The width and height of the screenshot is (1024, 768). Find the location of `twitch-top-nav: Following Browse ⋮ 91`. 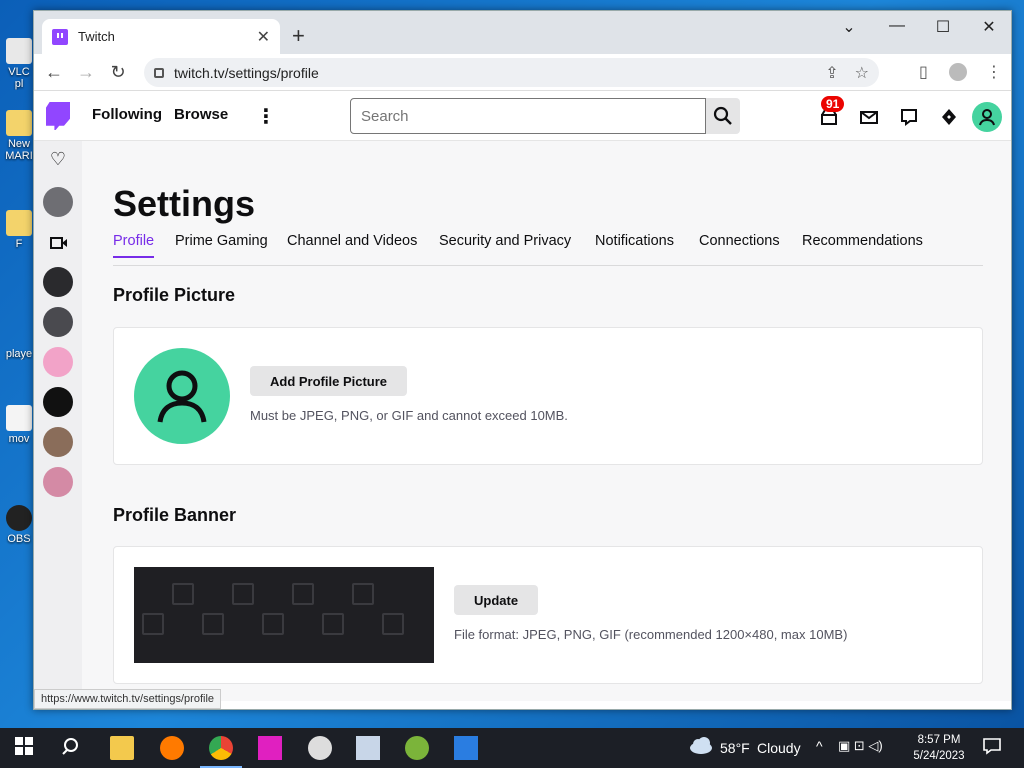

twitch-top-nav: Following Browse ⋮ 91 is located at coordinates (522, 116).